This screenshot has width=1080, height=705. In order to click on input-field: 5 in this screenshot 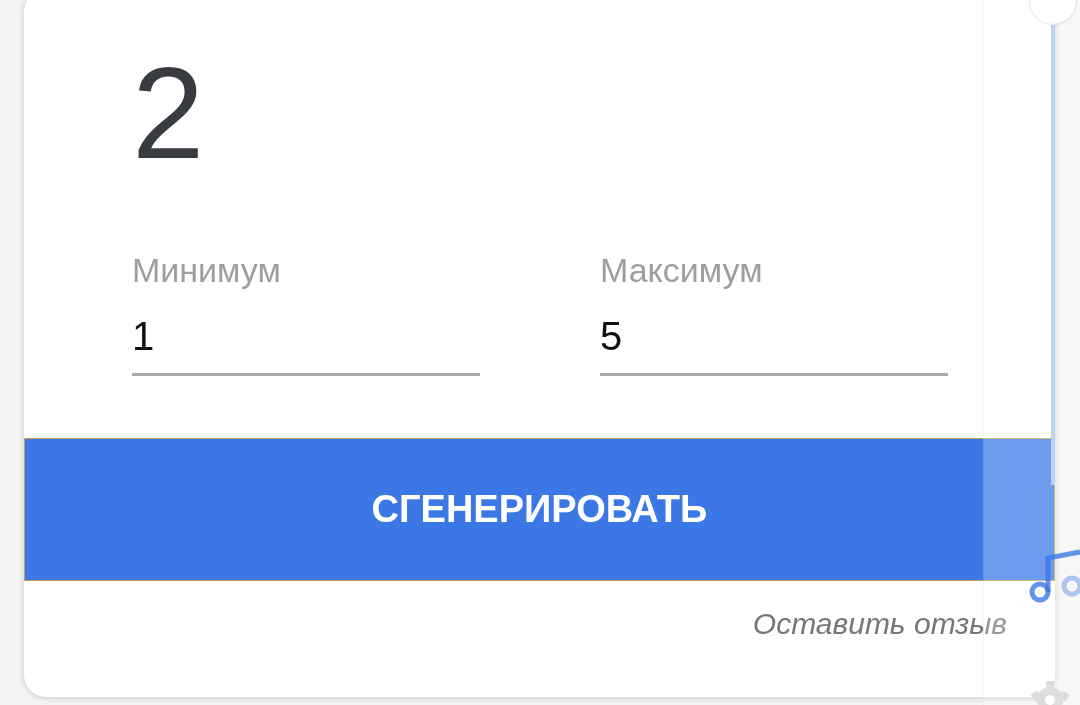, I will do `click(774, 337)`.